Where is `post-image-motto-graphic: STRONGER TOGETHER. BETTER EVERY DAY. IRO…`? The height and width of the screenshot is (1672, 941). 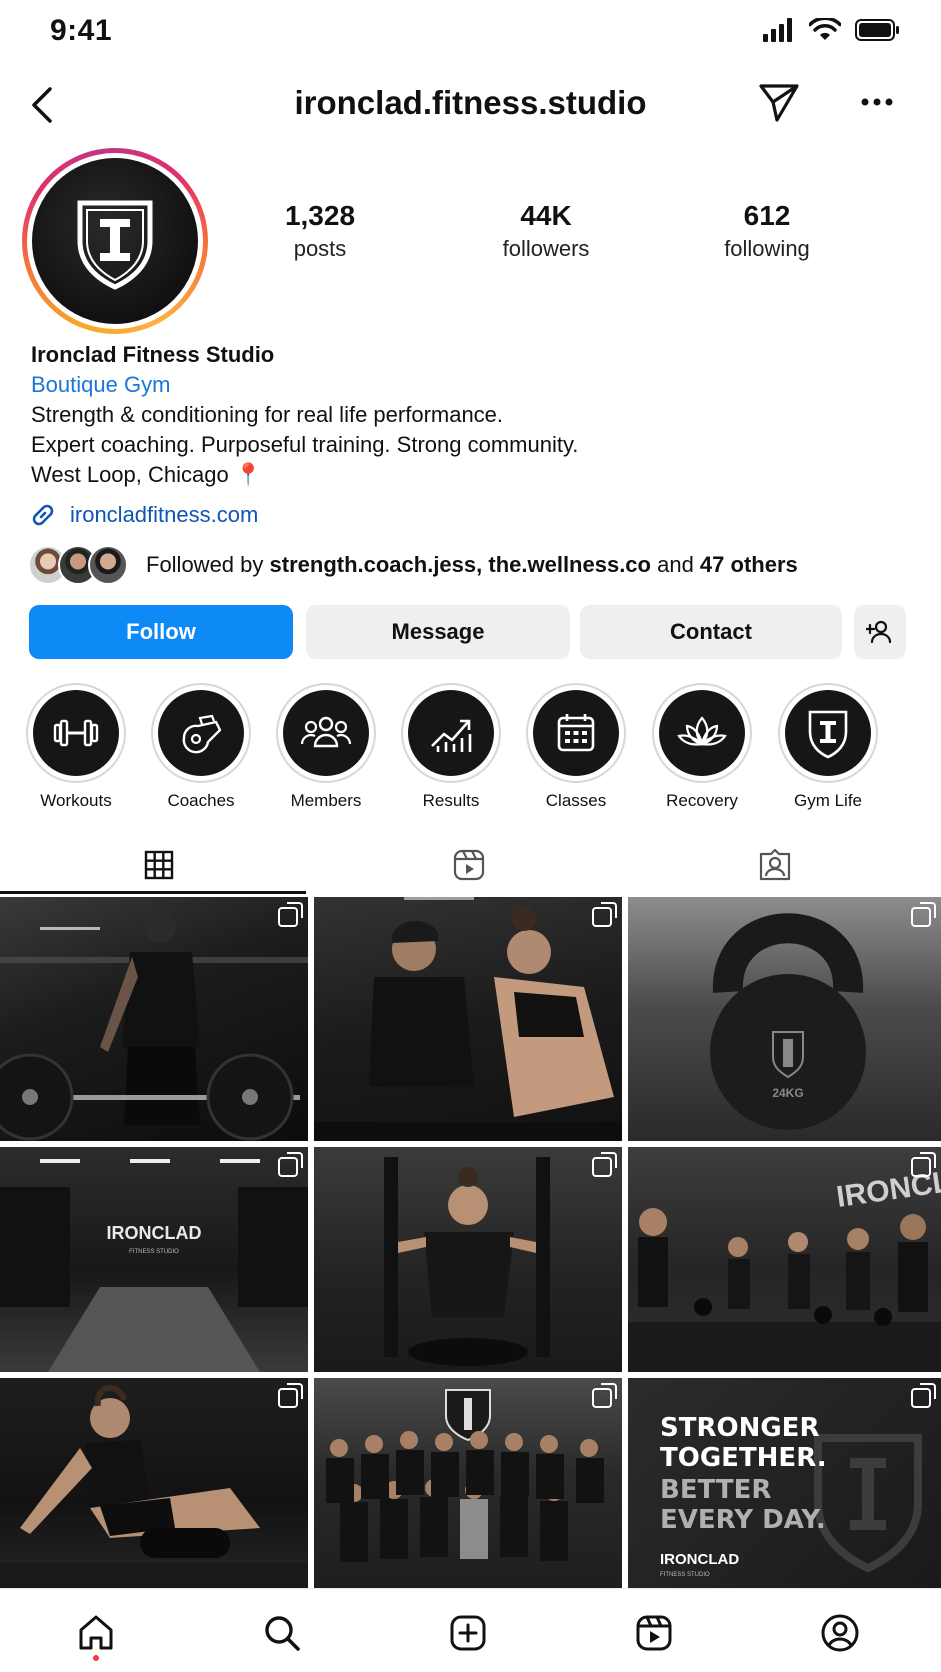 post-image-motto-graphic: STRONGER TOGETHER. BETTER EVERY DAY. IRO… is located at coordinates (791, 1495).